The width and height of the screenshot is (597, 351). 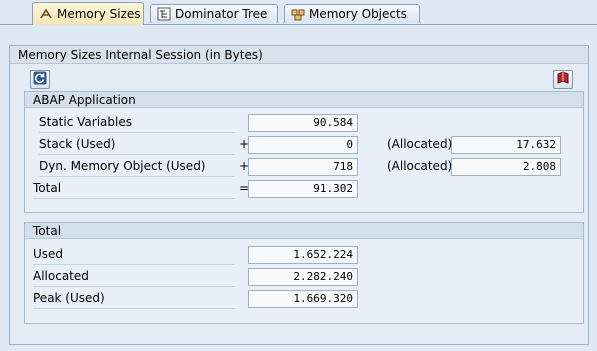 I want to click on static-variables-field: 90.584, so click(x=303, y=123).